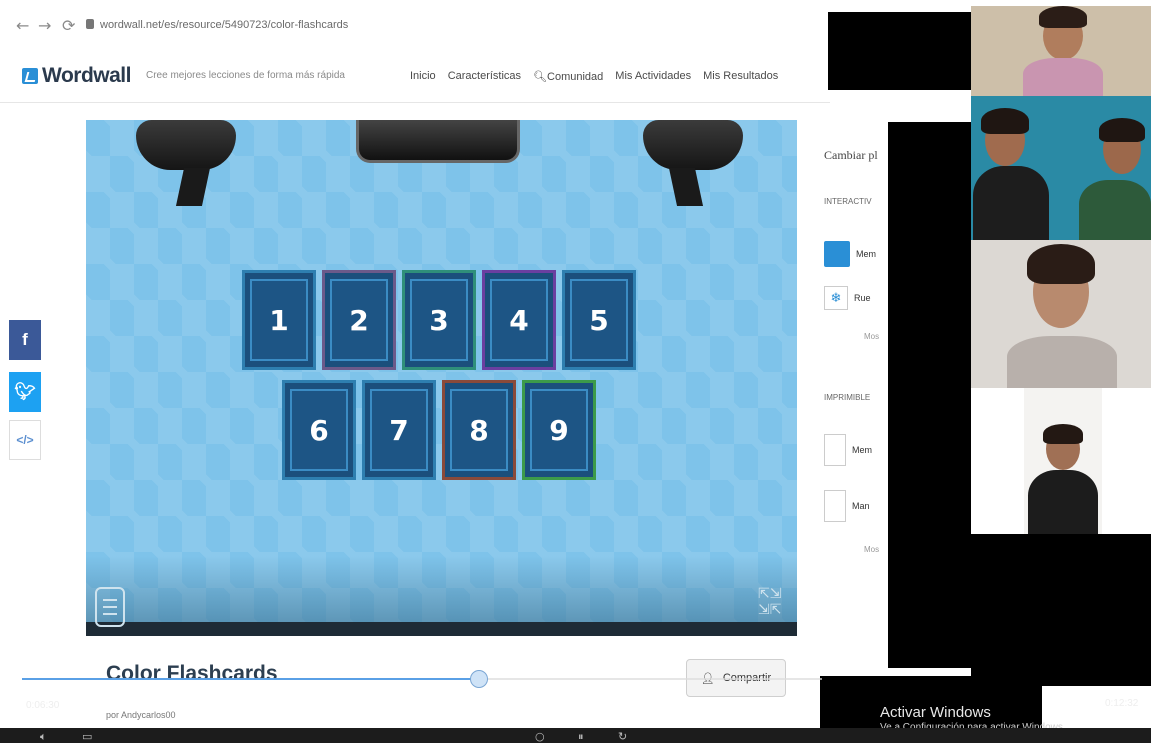 The width and height of the screenshot is (1151, 744). I want to click on wordwall-logo: Wordwall, so click(76, 76).